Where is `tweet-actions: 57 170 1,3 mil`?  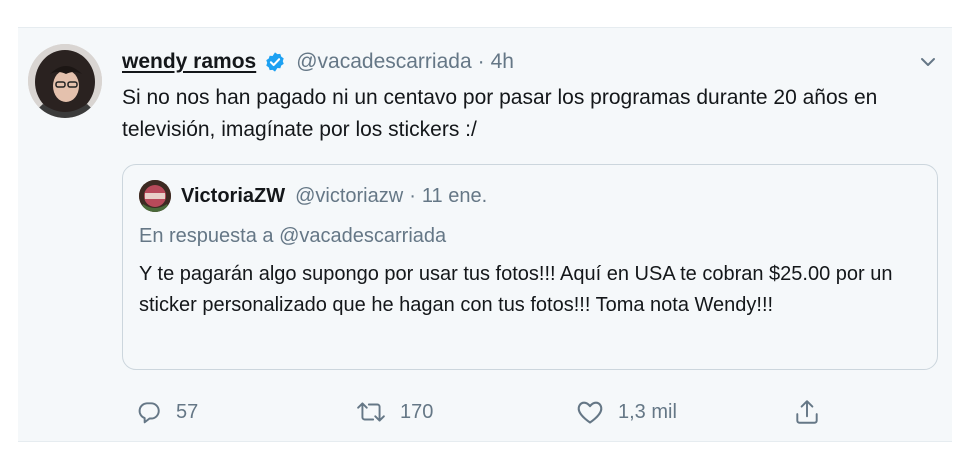 tweet-actions: 57 170 1,3 mil is located at coordinates (472, 412).